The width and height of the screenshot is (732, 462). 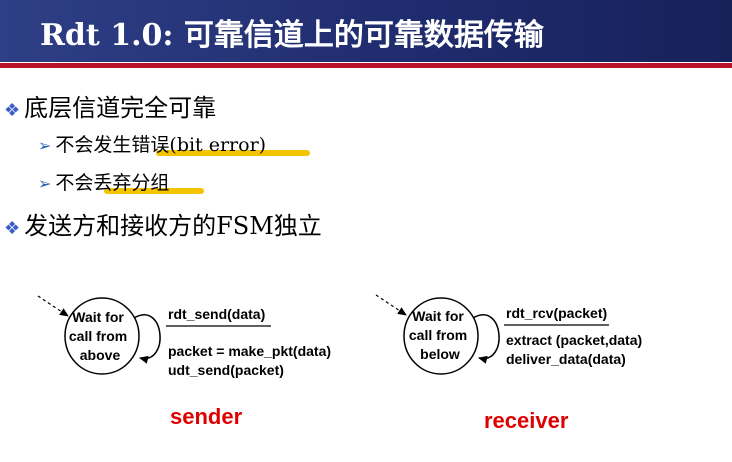 What do you see at coordinates (206, 416) in the screenshot?
I see `sender-caption: sender` at bounding box center [206, 416].